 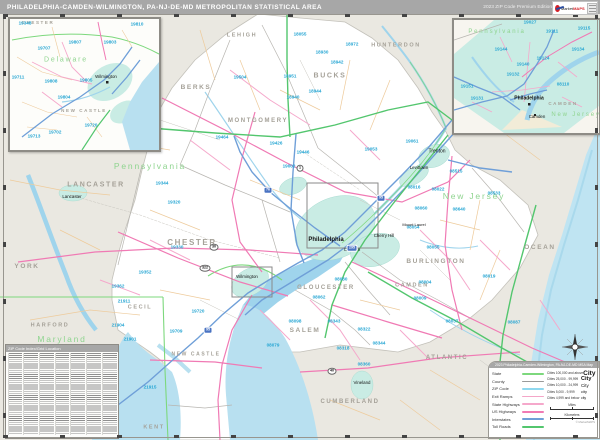 What do you see at coordinates (498, 381) in the screenshot?
I see `legend-line-label: County` at bounding box center [498, 381].